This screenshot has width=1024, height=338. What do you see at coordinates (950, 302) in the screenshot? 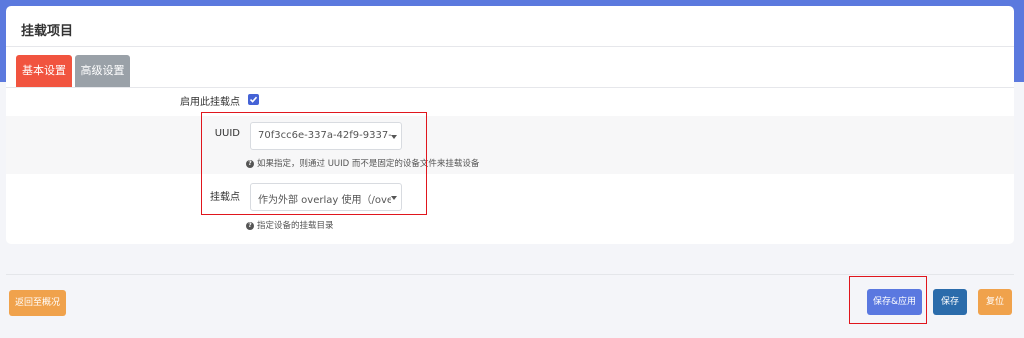
I see `save-button: 保存` at bounding box center [950, 302].